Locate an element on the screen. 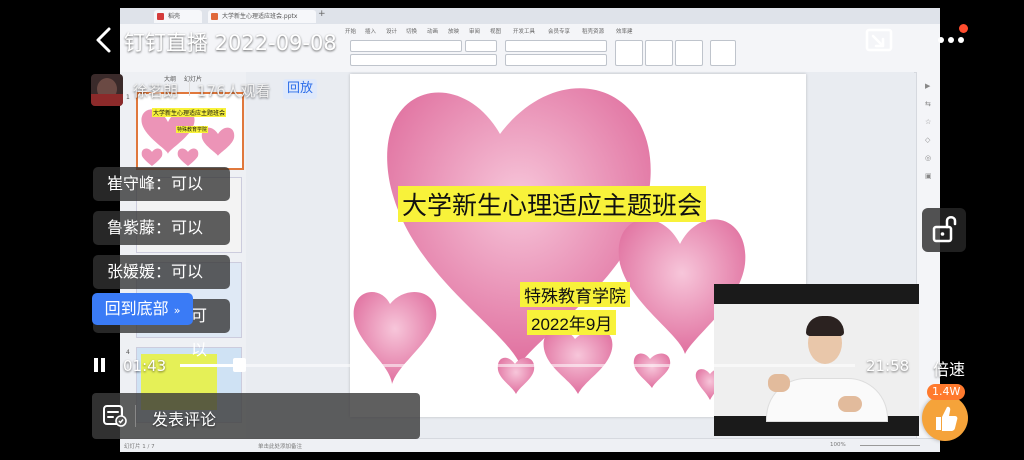 The image size is (1024, 460). unlock-icon is located at coordinates (944, 229).